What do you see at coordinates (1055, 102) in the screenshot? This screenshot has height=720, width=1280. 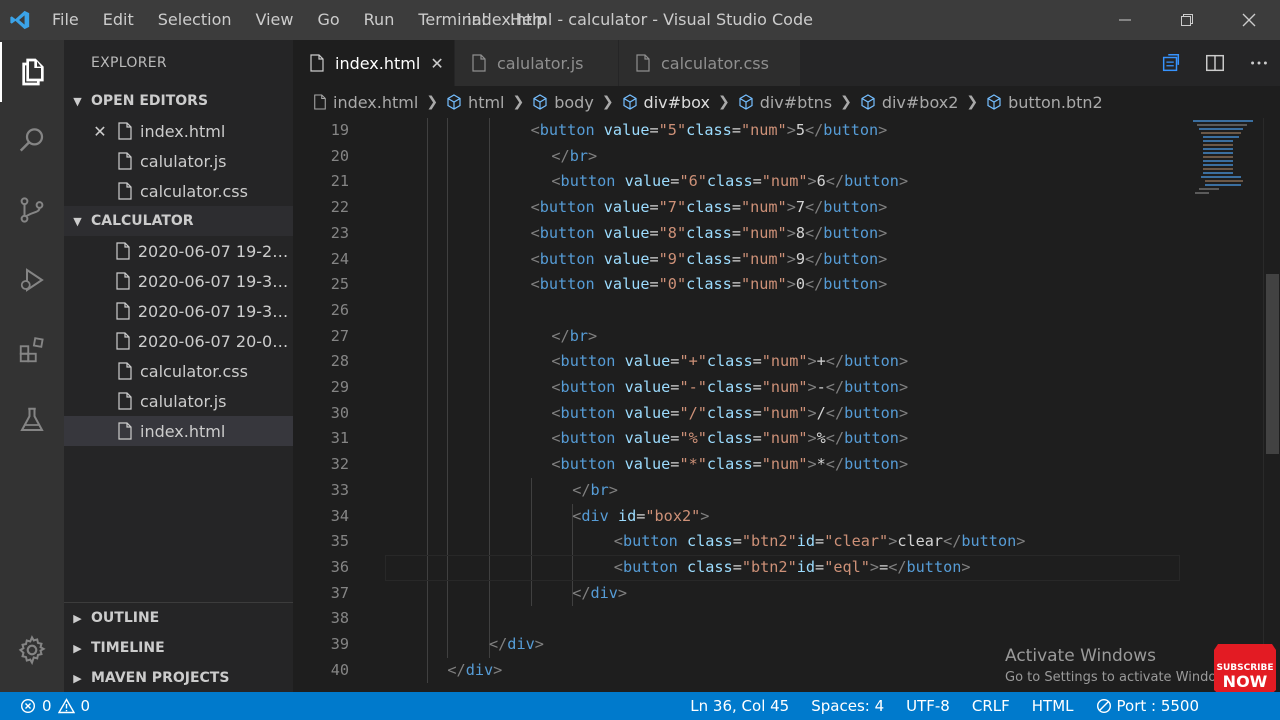 I see `breadcrumb-label: button.btn2` at bounding box center [1055, 102].